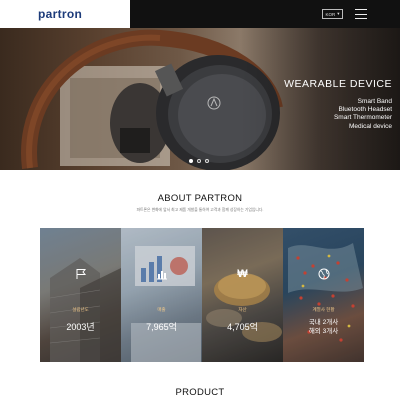  What do you see at coordinates (80, 327) in the screenshot?
I see `tile-value: 2003년` at bounding box center [80, 327].